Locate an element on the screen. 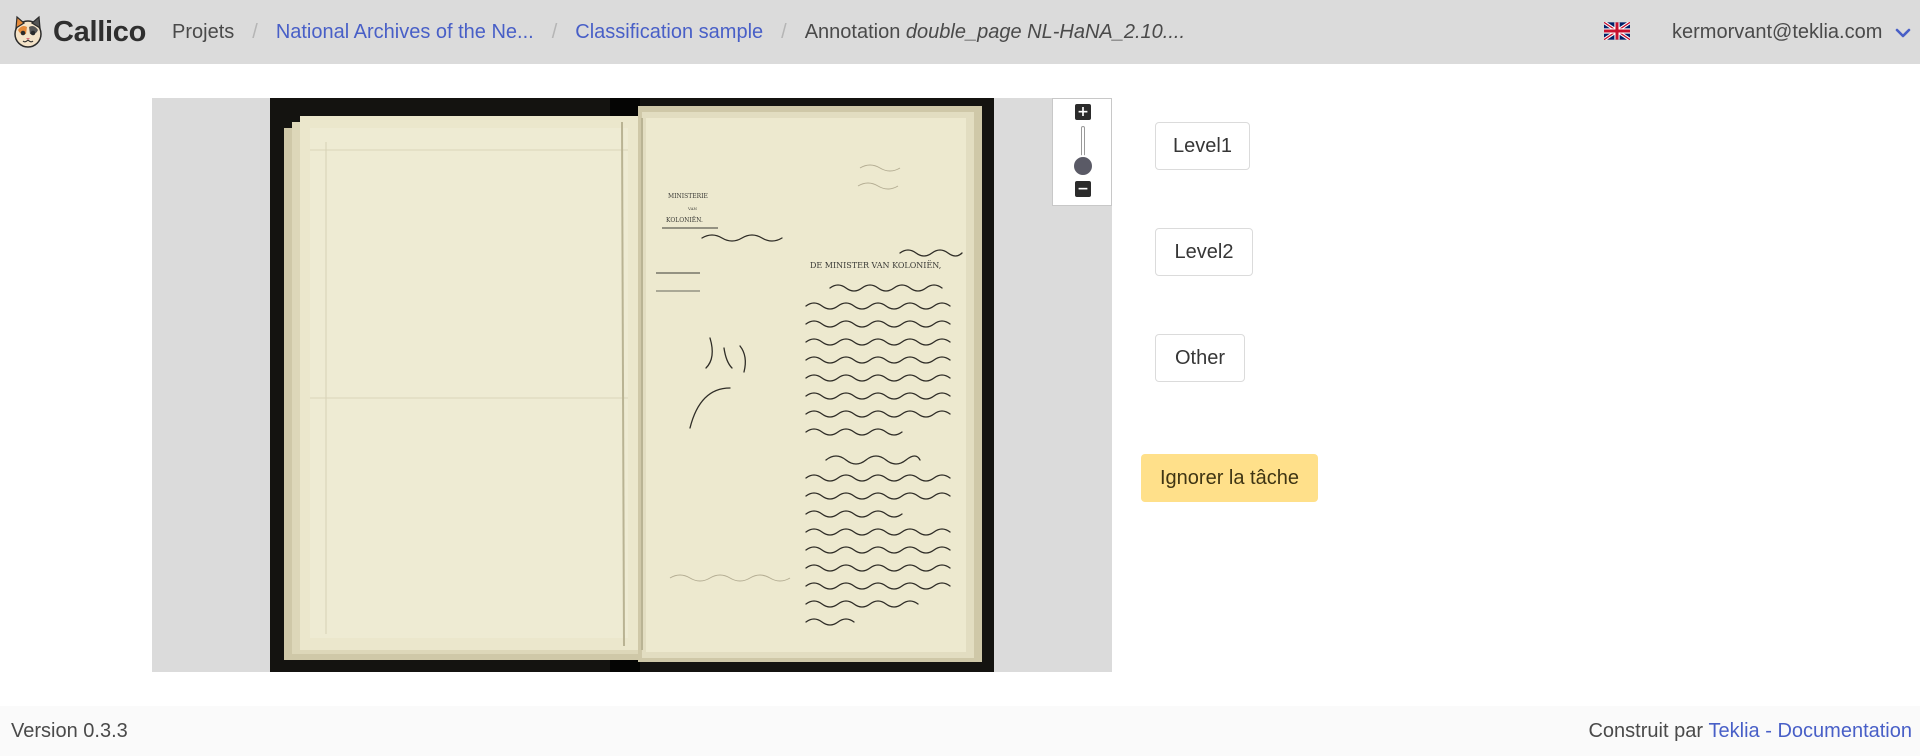 This screenshot has height=756, width=1920. brand-home-link: Callico is located at coordinates (78, 32).